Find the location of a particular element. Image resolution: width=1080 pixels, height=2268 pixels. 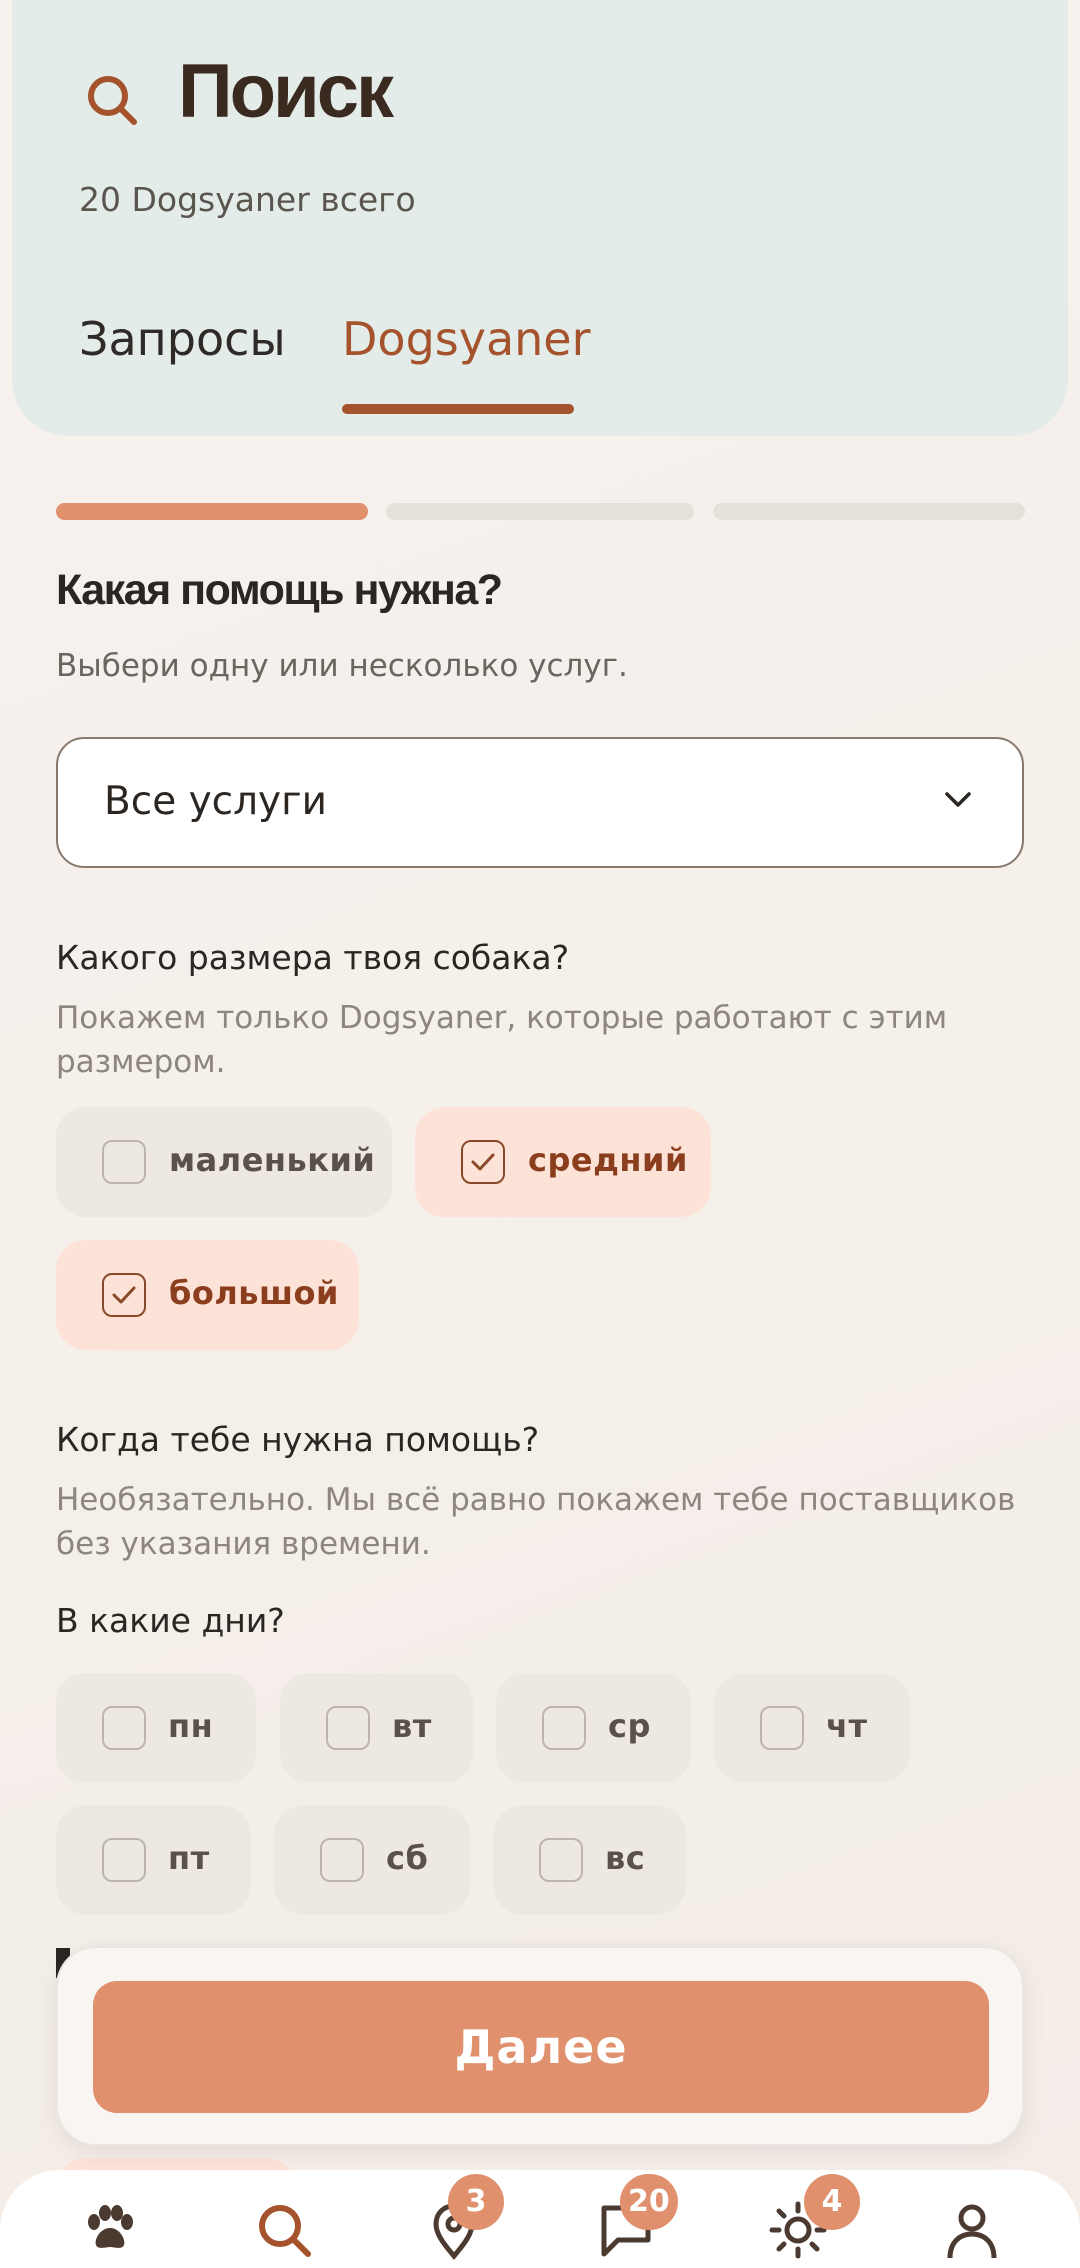

next-button: Далее is located at coordinates (541, 2047).